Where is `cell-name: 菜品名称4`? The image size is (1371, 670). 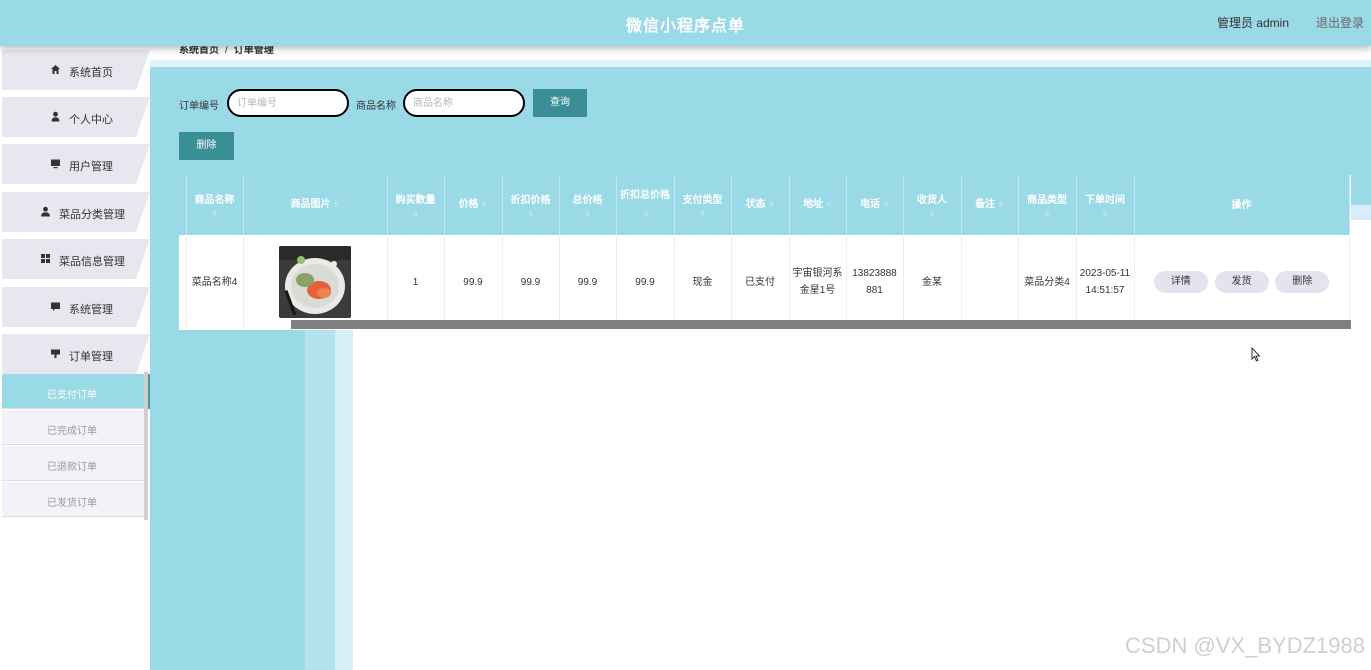 cell-name: 菜品名称4 is located at coordinates (215, 282).